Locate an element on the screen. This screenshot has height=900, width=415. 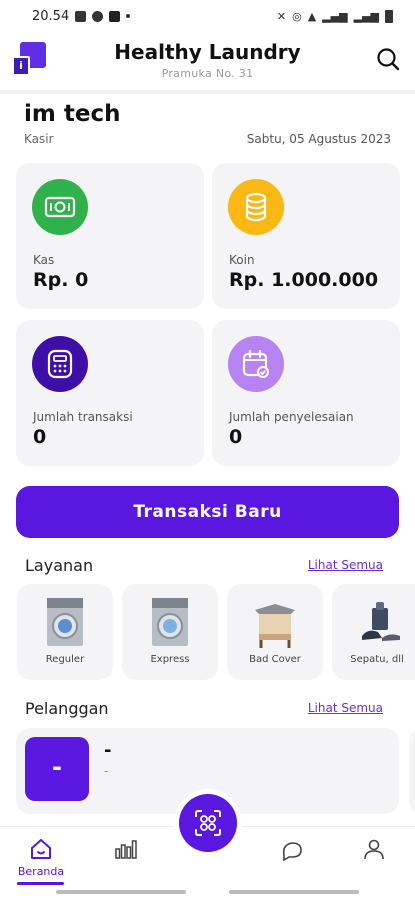
home-icon is located at coordinates (41, 849).